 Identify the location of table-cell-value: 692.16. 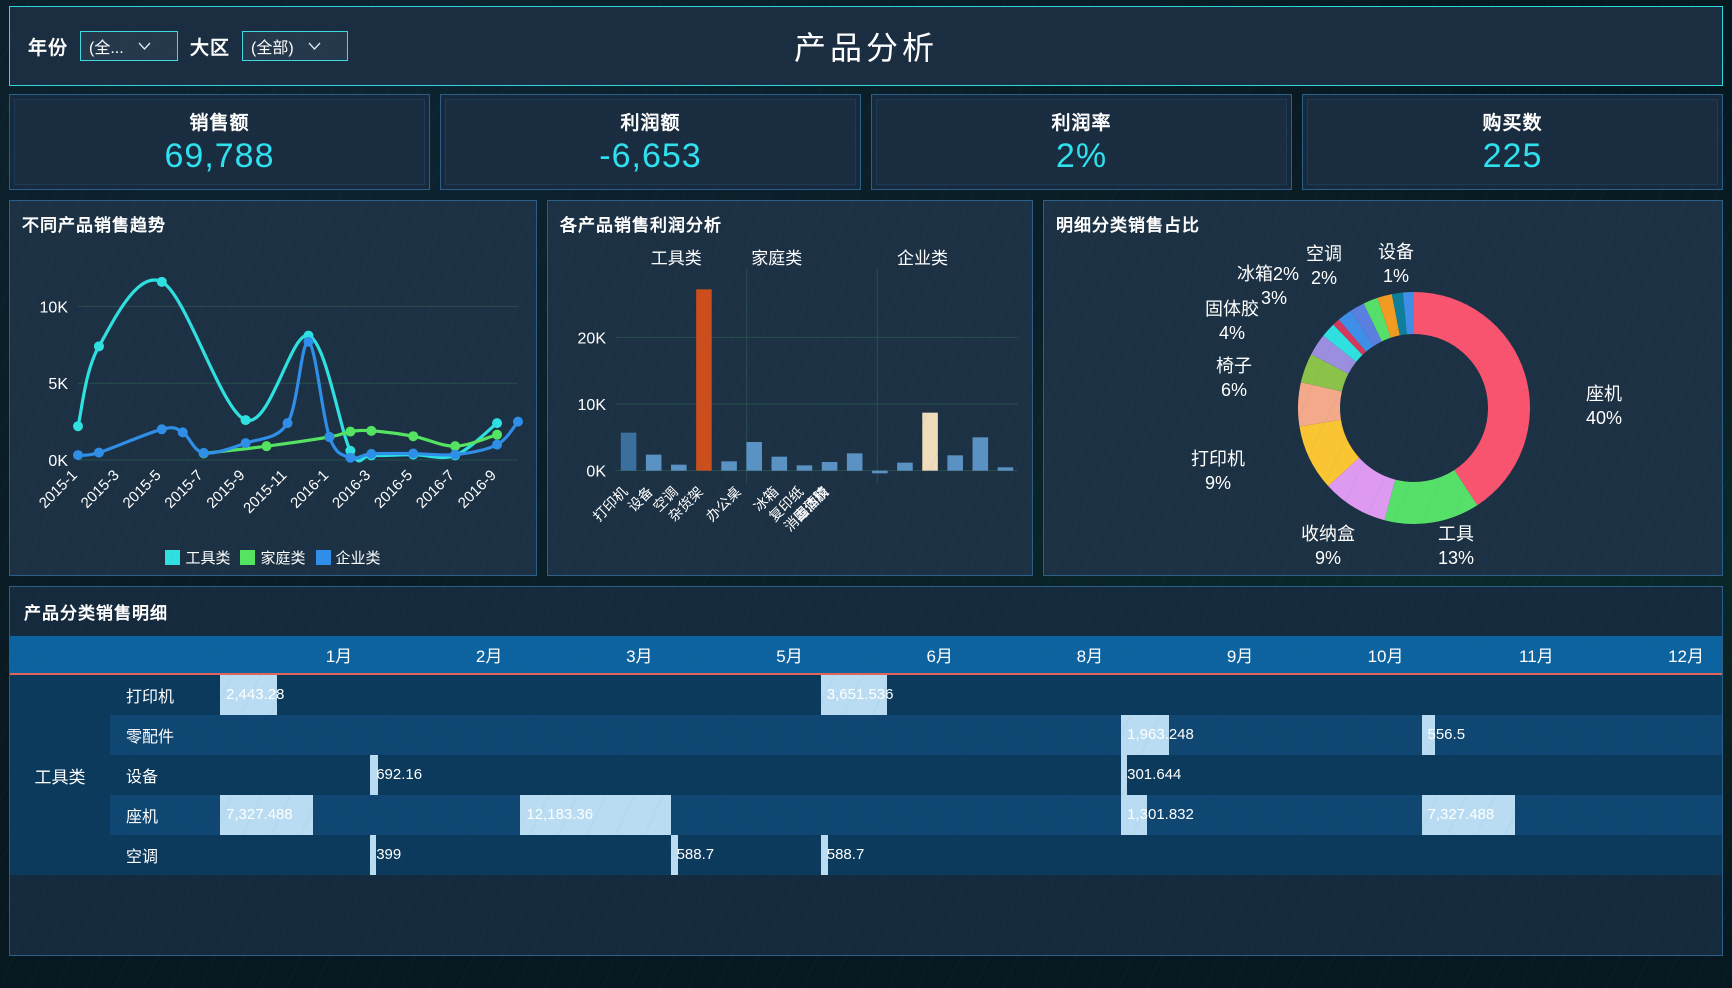
(399, 774).